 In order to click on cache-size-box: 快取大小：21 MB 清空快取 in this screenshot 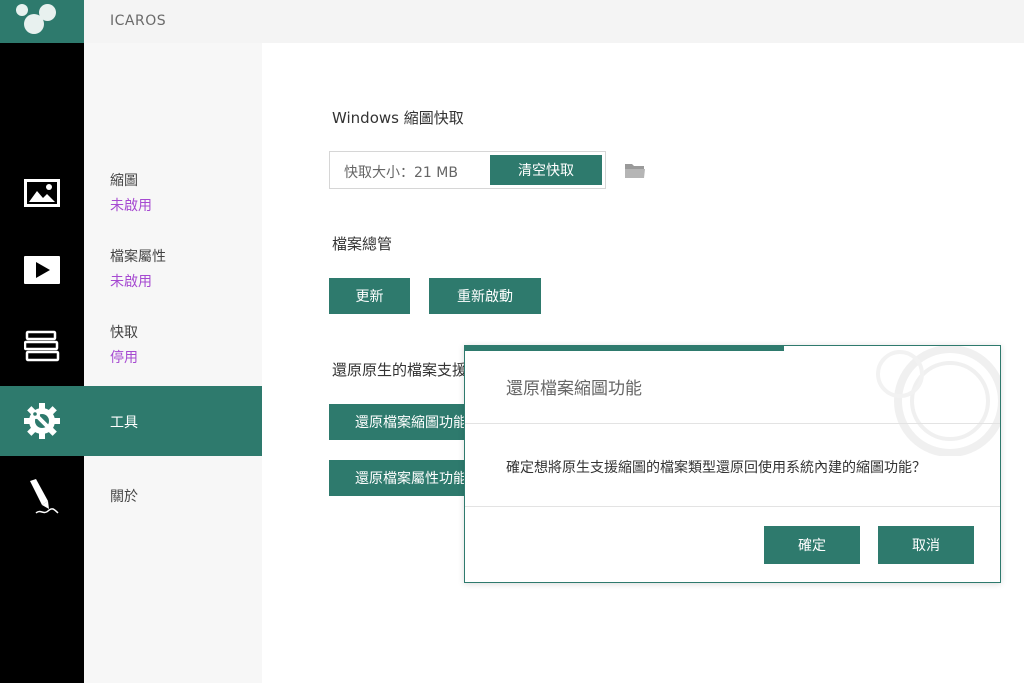, I will do `click(467, 170)`.